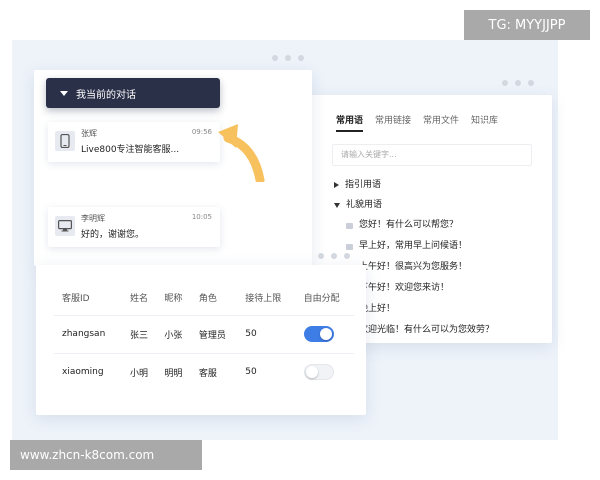  I want to click on curved-arrow-icon, so click(241, 153).